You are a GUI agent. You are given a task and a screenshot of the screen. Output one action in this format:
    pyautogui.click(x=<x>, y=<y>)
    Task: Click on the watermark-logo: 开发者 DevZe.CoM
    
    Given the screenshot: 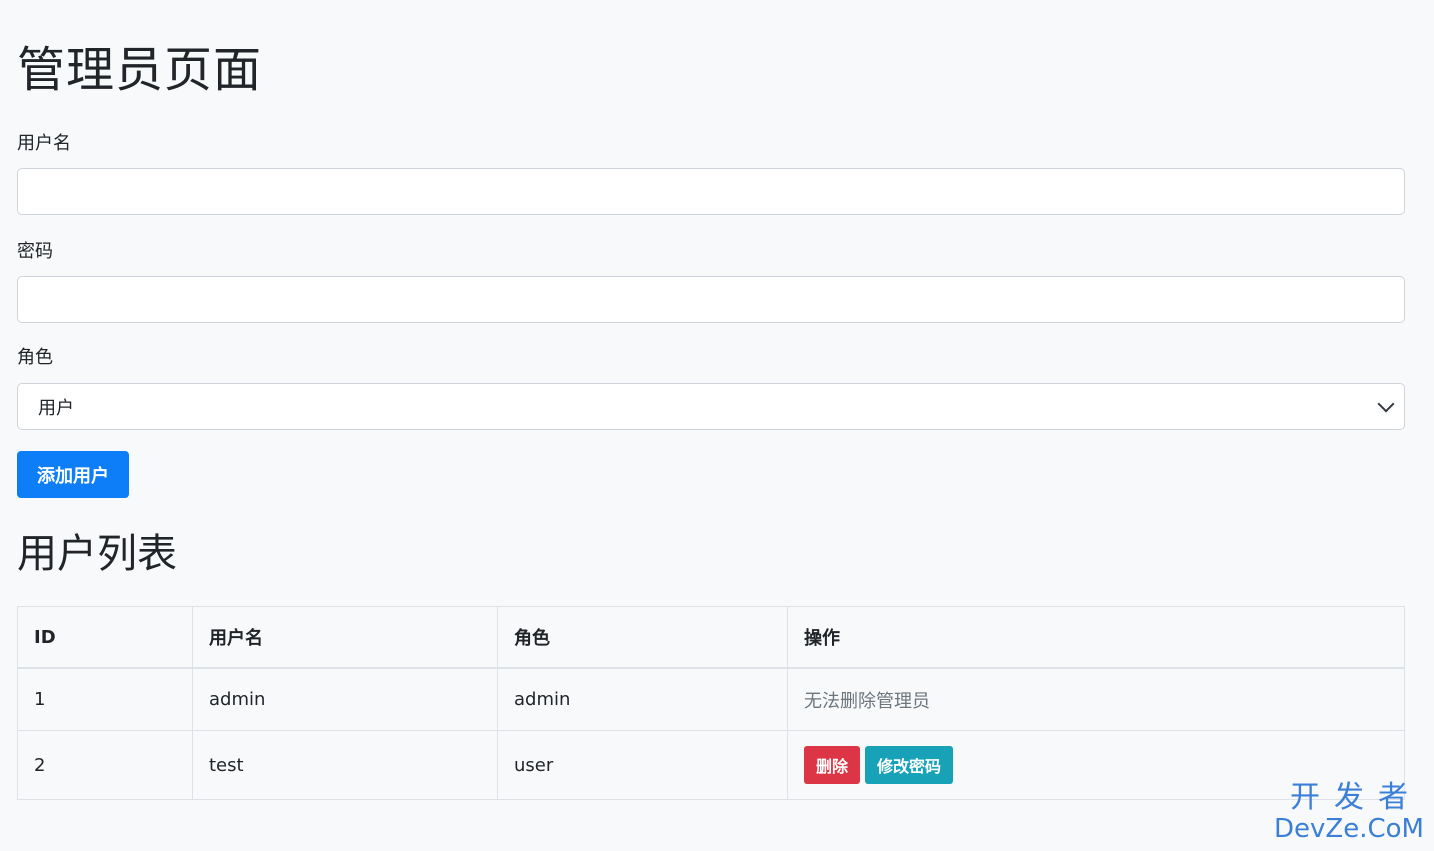 What is the action you would take?
    pyautogui.click(x=1349, y=812)
    